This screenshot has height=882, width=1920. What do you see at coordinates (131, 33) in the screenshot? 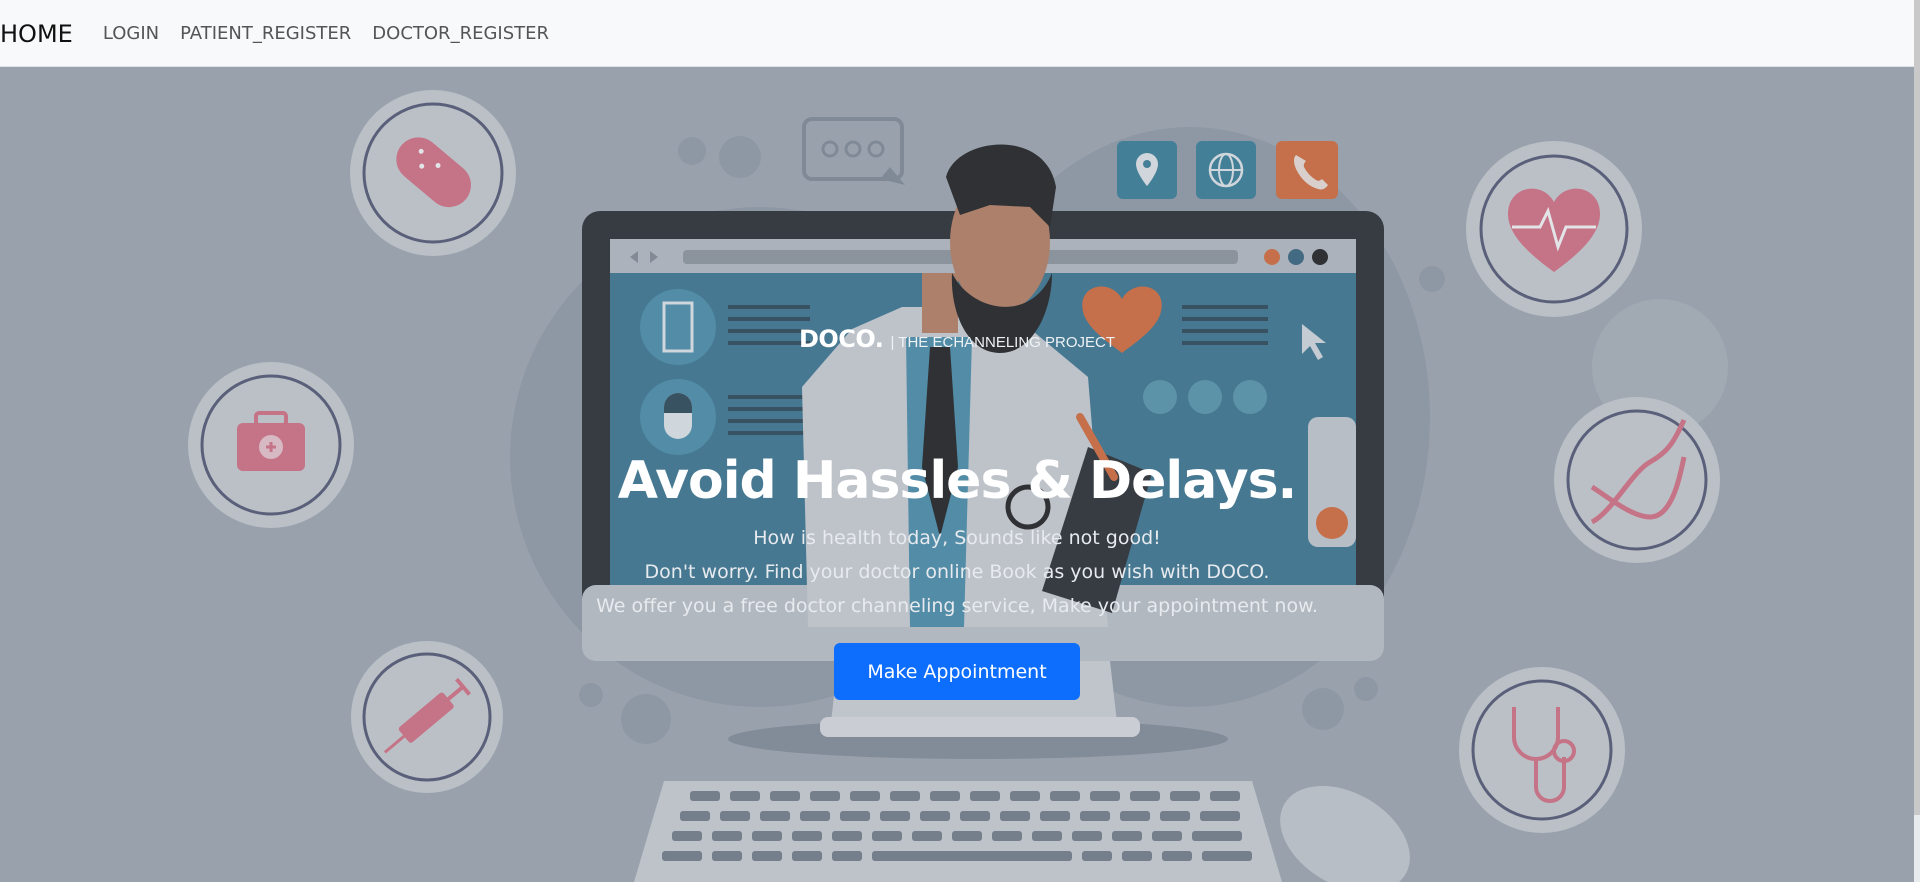
I see `nav-login-link: LOGIN` at bounding box center [131, 33].